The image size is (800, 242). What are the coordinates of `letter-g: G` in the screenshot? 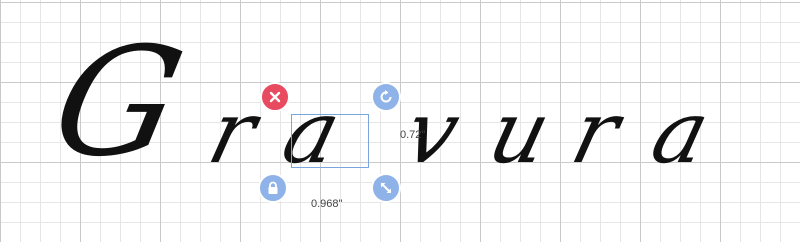 It's located at (118, 103).